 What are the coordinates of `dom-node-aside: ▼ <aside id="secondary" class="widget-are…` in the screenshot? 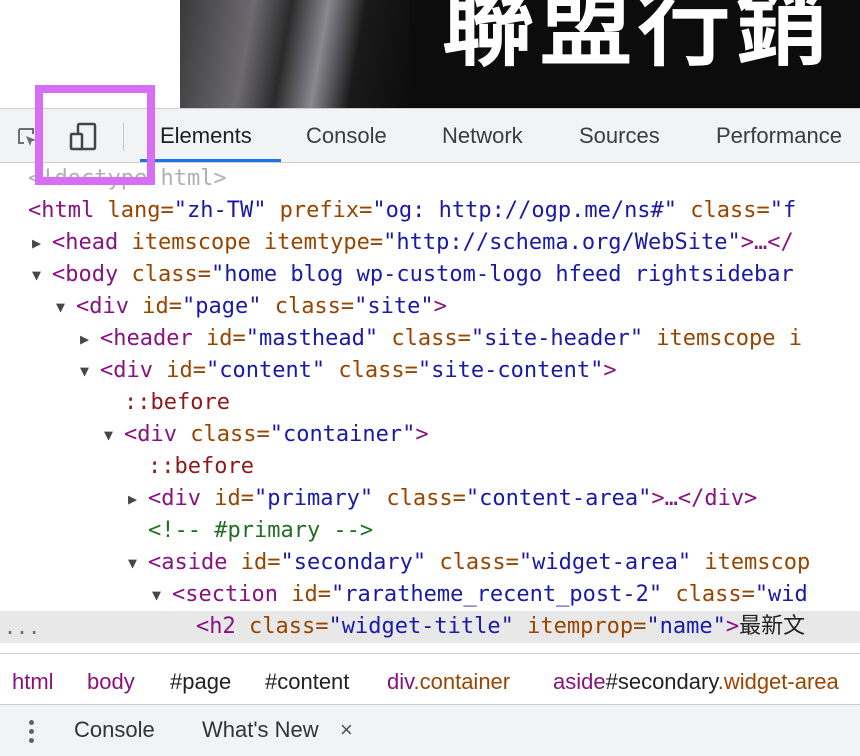 It's located at (494, 563).